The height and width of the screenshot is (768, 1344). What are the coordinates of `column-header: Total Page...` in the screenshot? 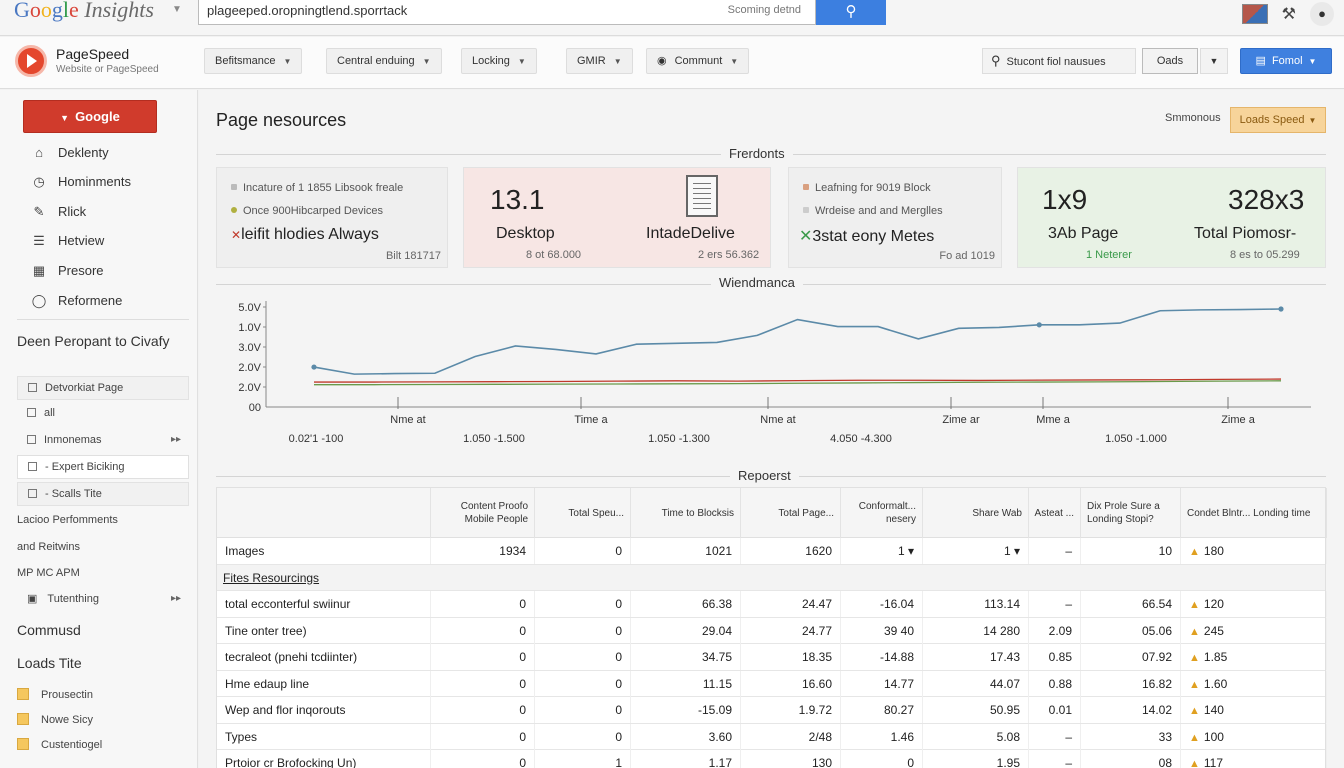 It's located at (791, 513).